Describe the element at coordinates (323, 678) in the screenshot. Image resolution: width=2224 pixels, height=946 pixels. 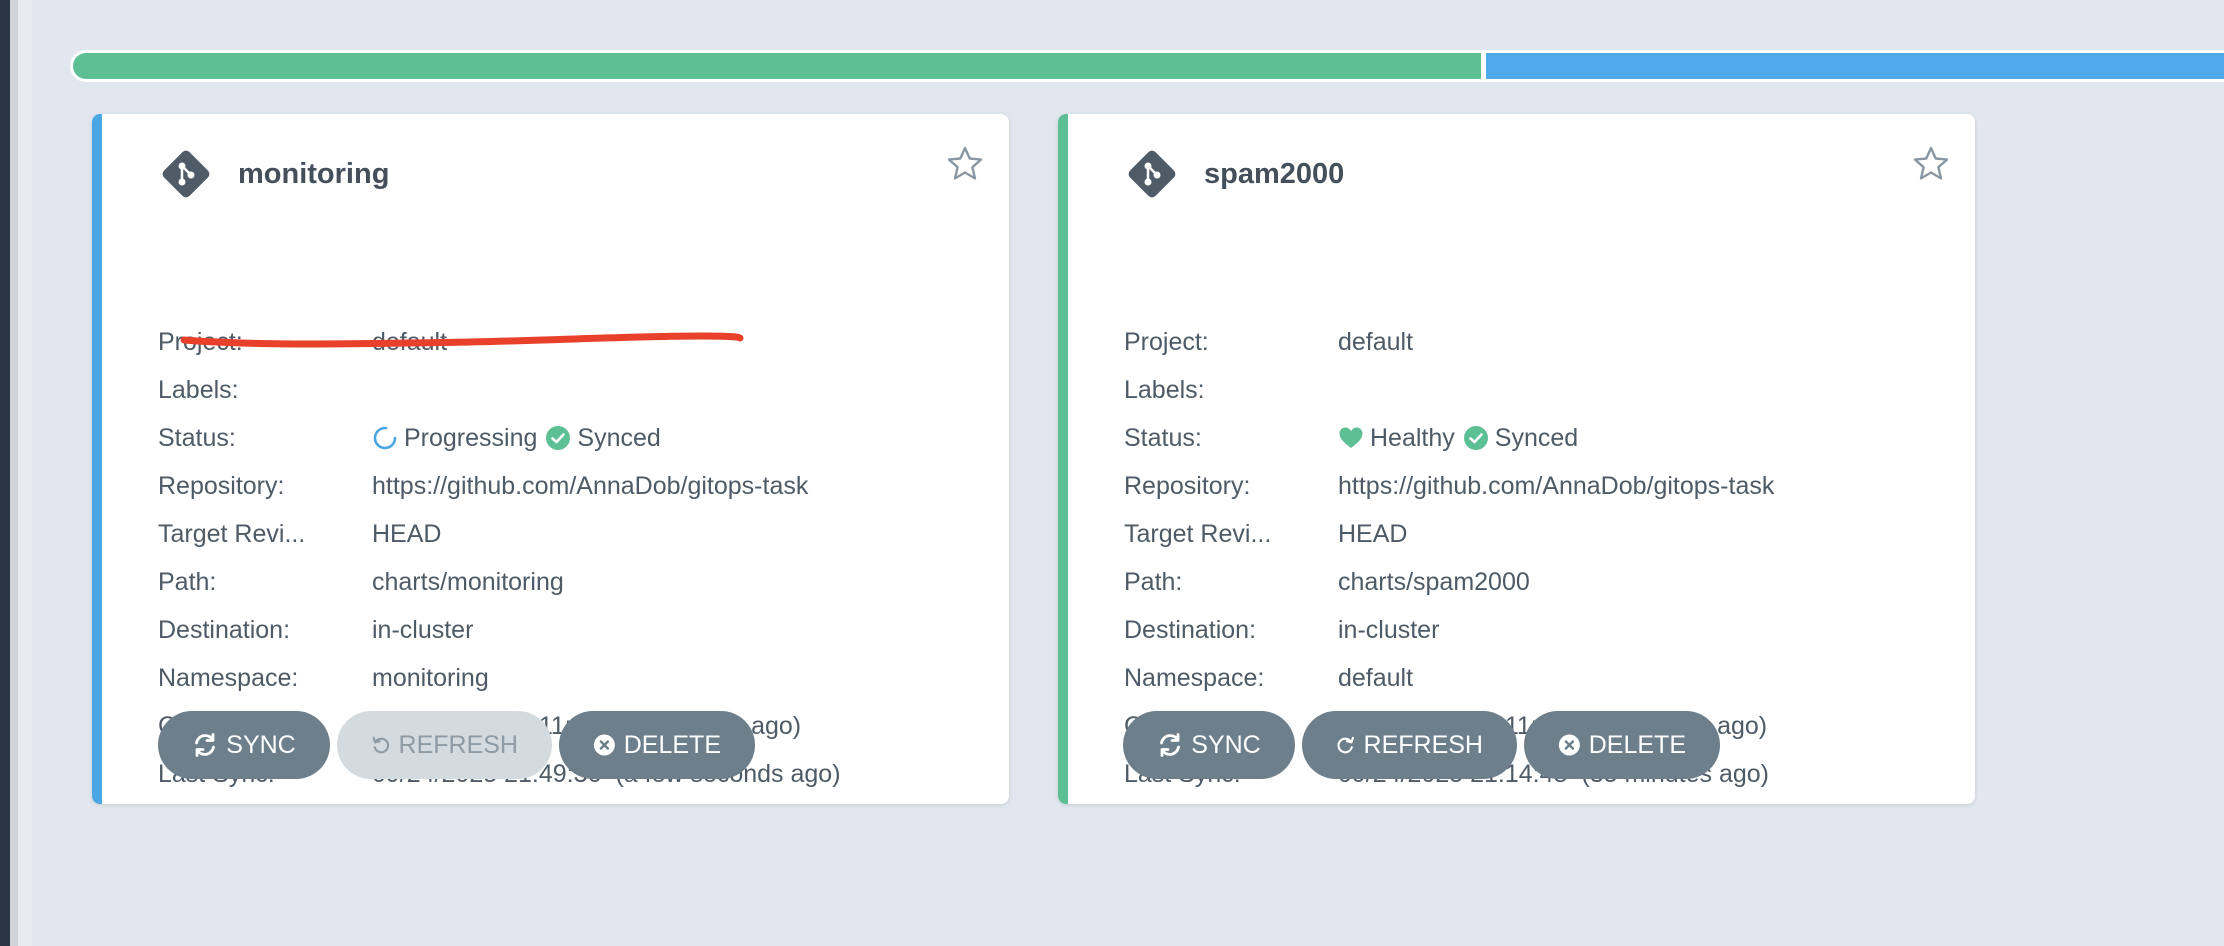
I see `row-namespace: Namespace: monitoring` at that location.